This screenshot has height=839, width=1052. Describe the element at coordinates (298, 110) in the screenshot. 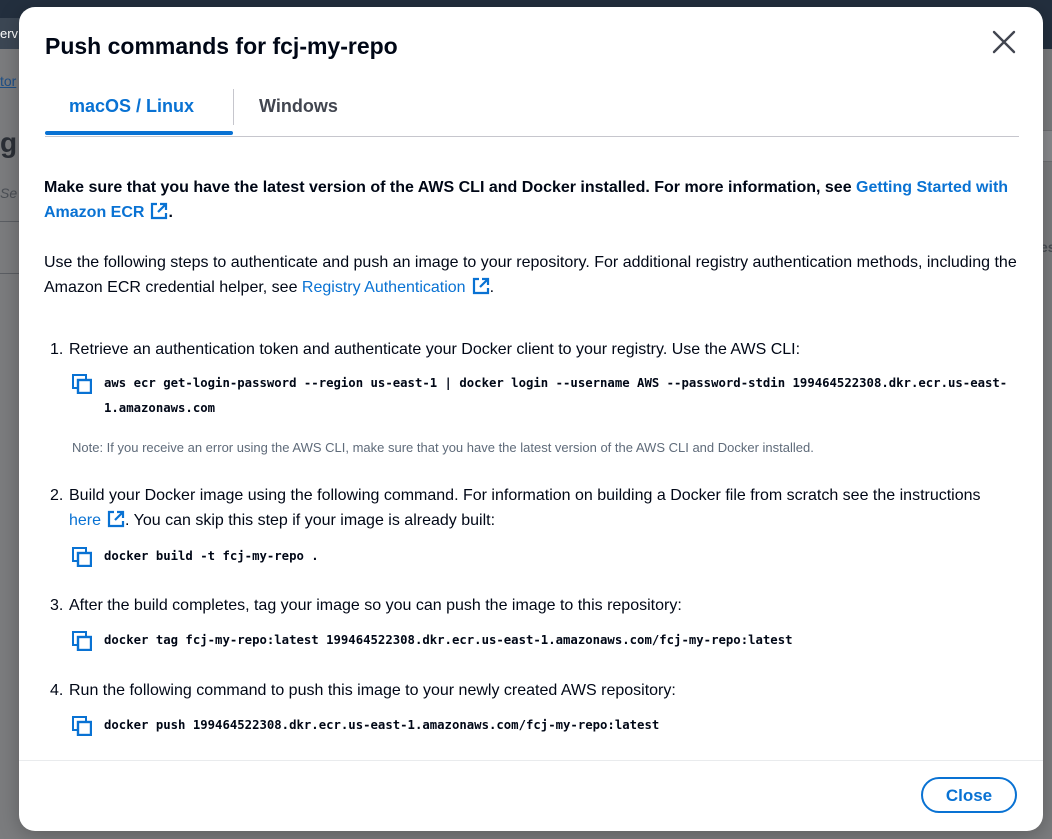

I see `tab-windows: Windows` at that location.